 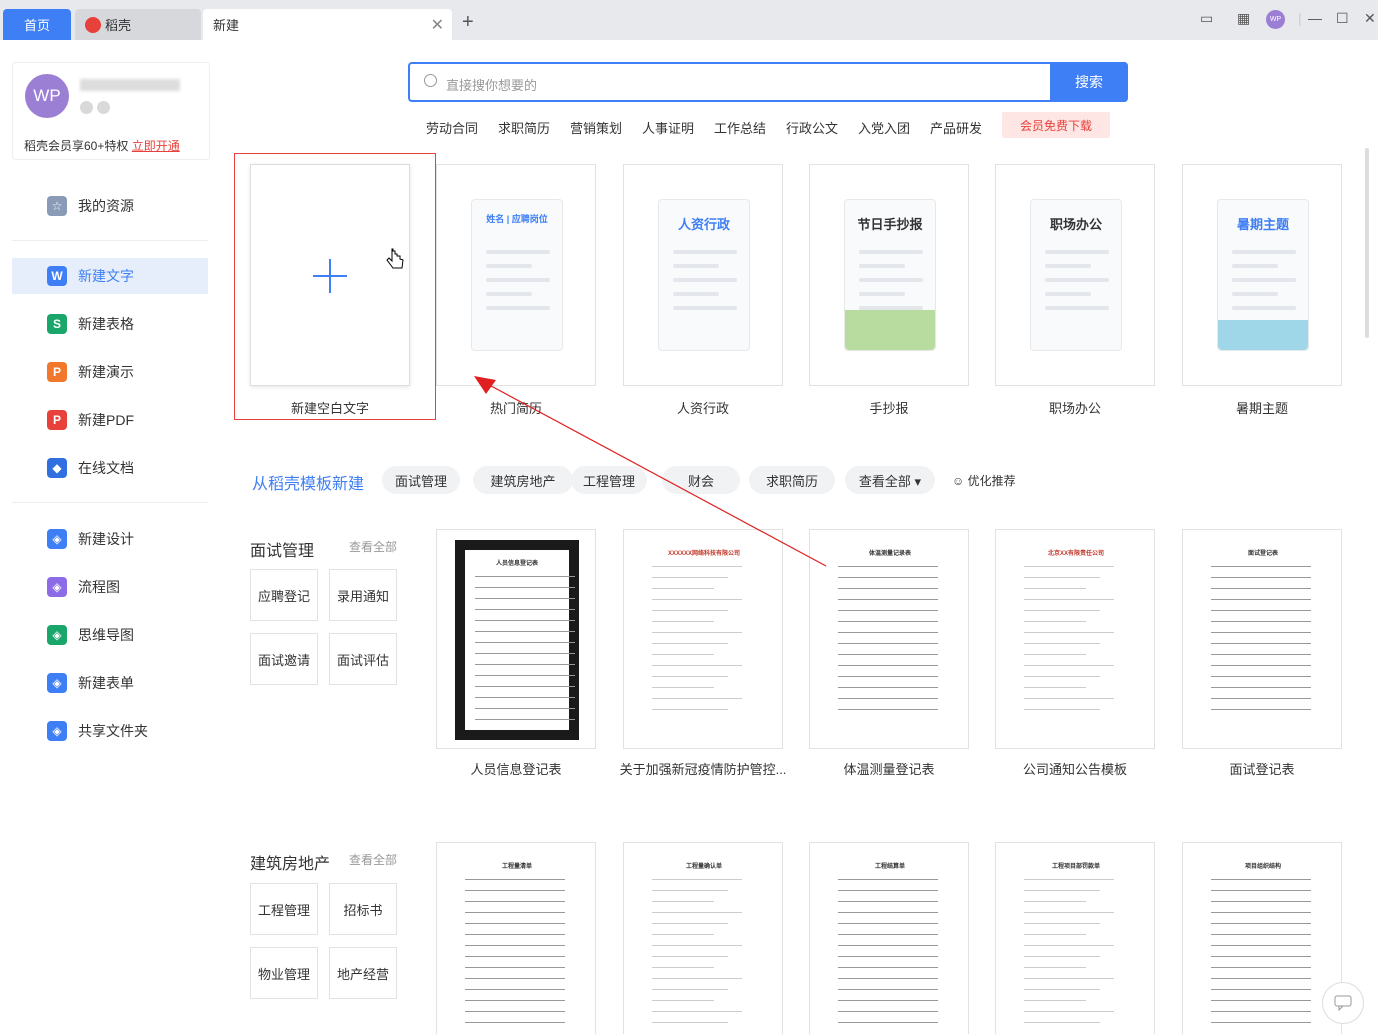 What do you see at coordinates (1262, 554) in the screenshot?
I see `document-preview-title: 面试登记表` at bounding box center [1262, 554].